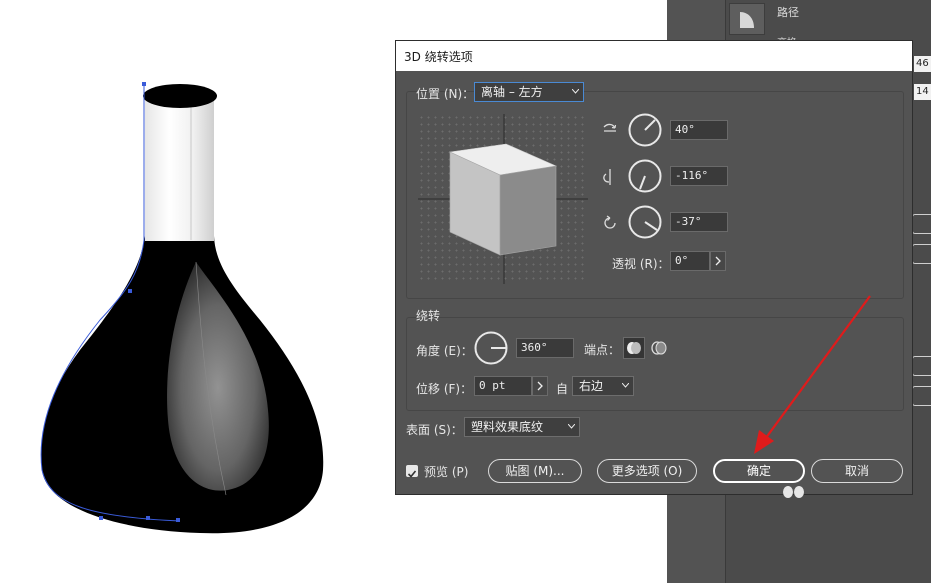 This screenshot has height=583, width=931. What do you see at coordinates (699, 222) in the screenshot?
I see `z-rotation-input: -37°` at bounding box center [699, 222].